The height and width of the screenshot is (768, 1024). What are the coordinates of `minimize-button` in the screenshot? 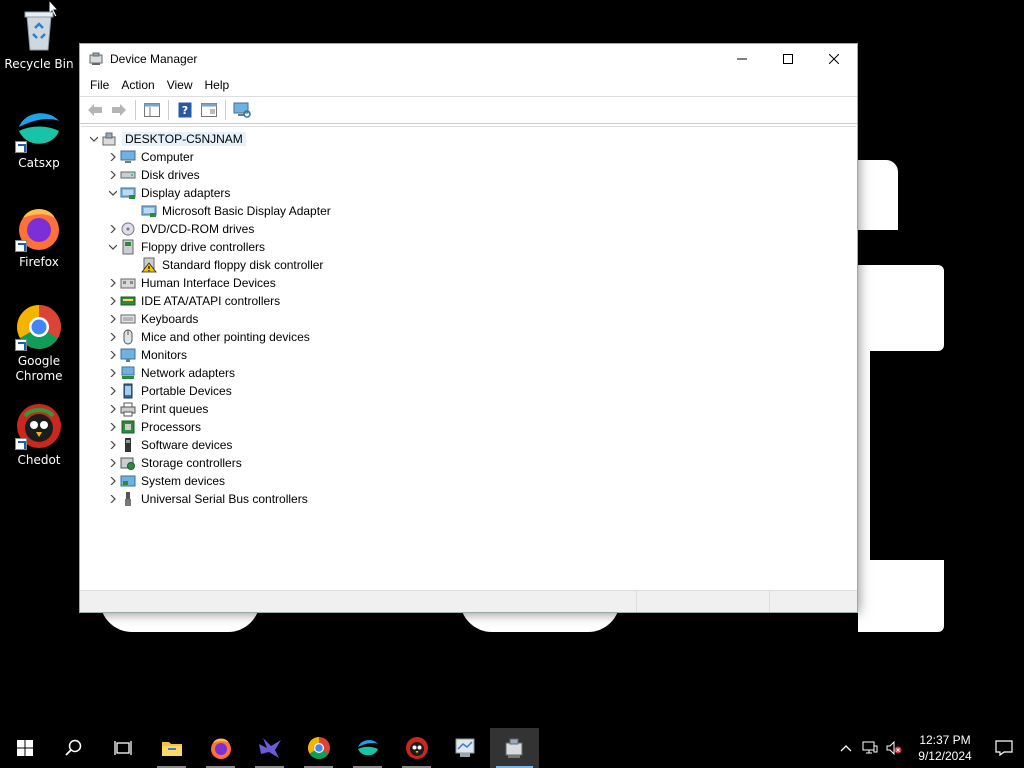 It's located at (742, 59).